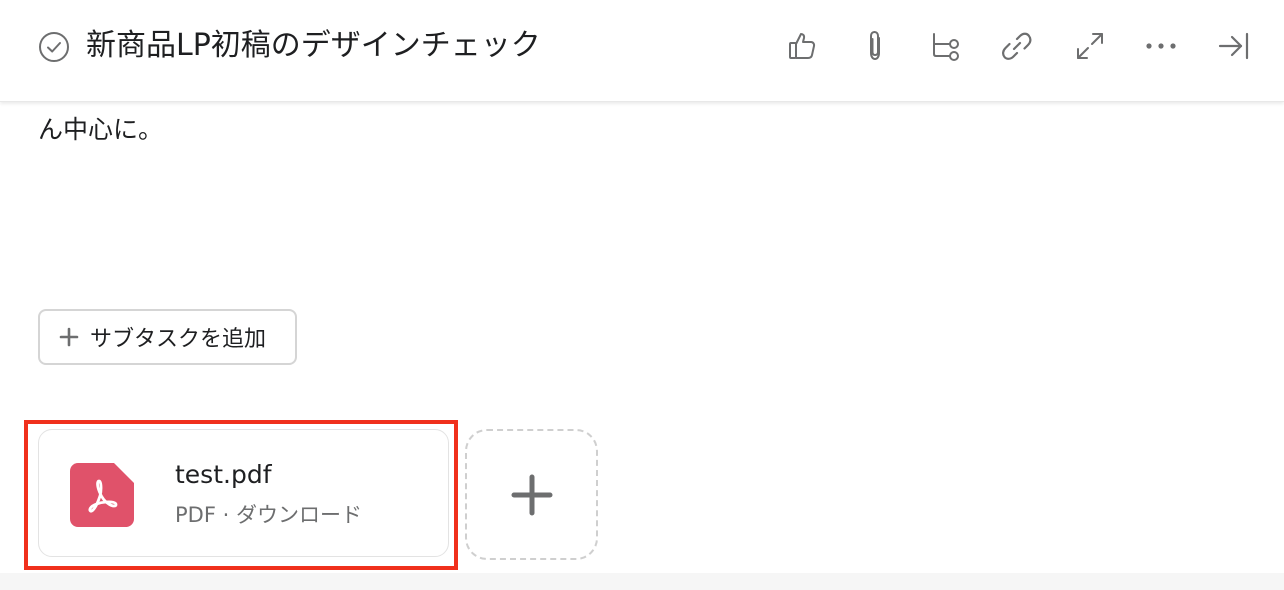 The image size is (1284, 590). I want to click on add-attachment-button, so click(531, 494).